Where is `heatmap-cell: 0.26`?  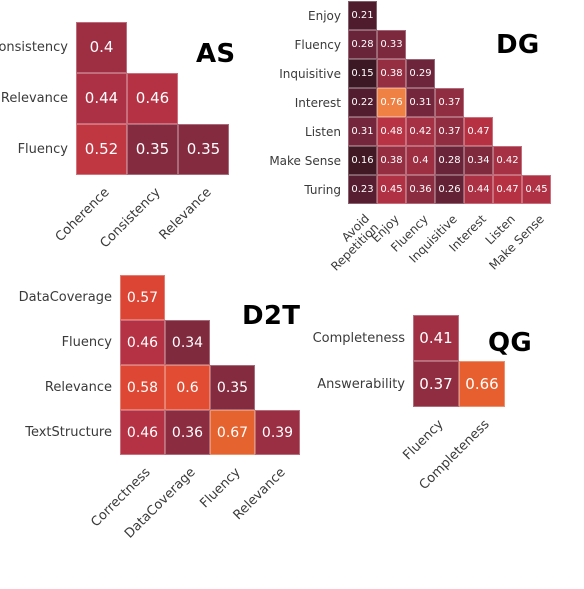 heatmap-cell: 0.26 is located at coordinates (449, 189).